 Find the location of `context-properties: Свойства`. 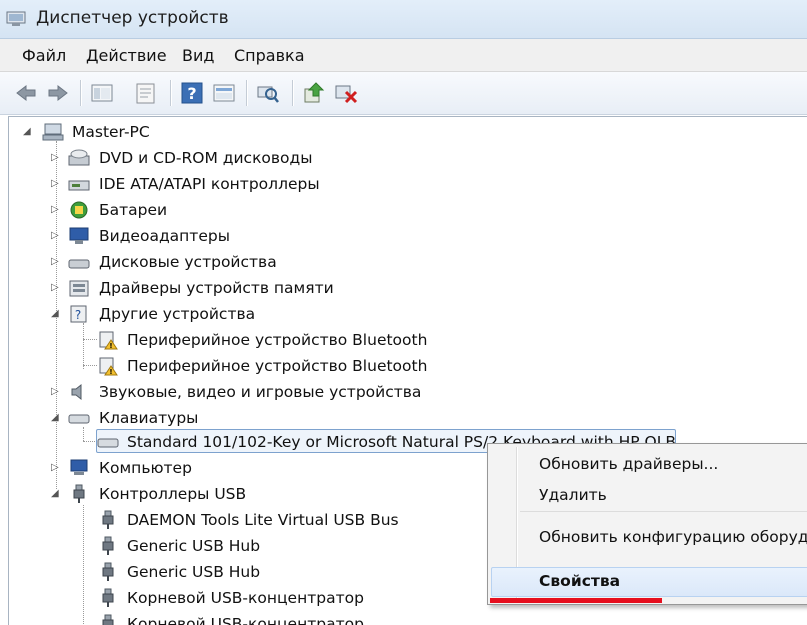

context-properties: Свойства is located at coordinates (579, 581).